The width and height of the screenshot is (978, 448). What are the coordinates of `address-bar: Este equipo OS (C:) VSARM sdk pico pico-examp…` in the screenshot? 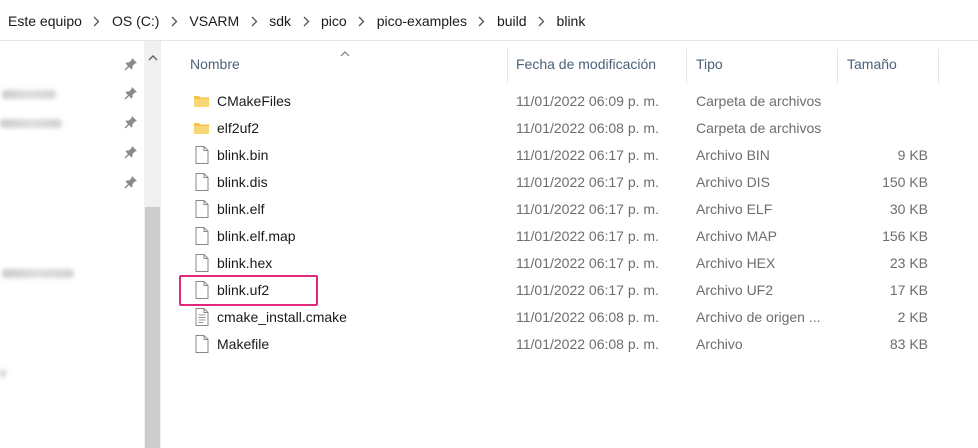 It's located at (489, 20).